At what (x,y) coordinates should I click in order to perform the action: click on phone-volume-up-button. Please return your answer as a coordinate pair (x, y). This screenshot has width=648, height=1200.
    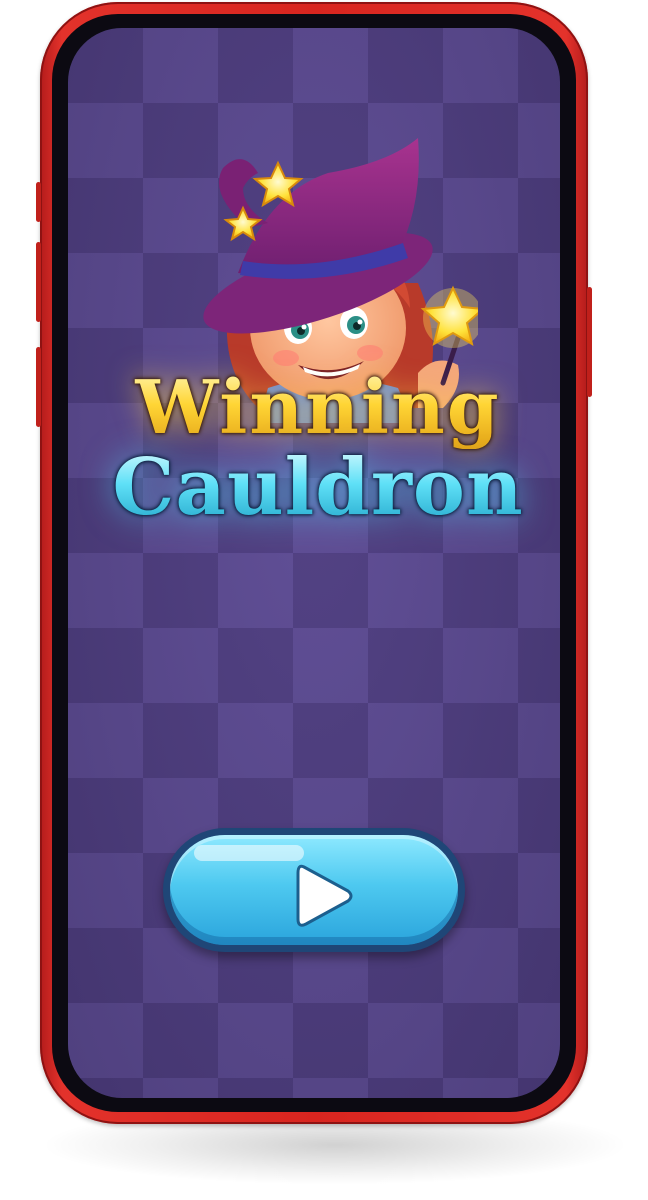
    Looking at the image, I should click on (38, 282).